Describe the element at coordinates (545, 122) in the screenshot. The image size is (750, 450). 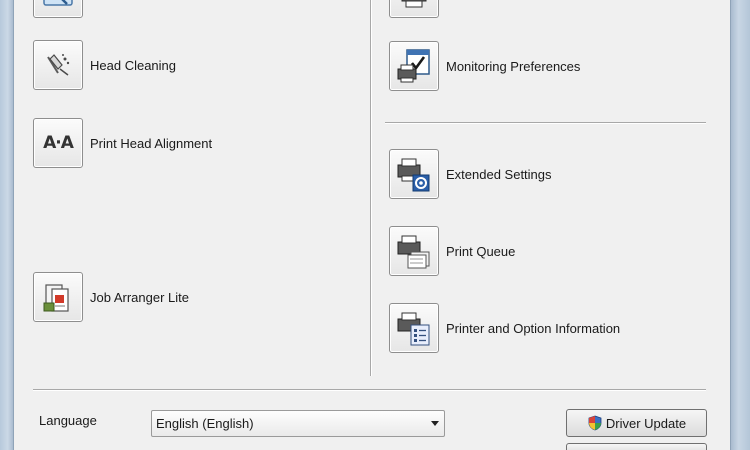
I see `right-section-divider` at that location.